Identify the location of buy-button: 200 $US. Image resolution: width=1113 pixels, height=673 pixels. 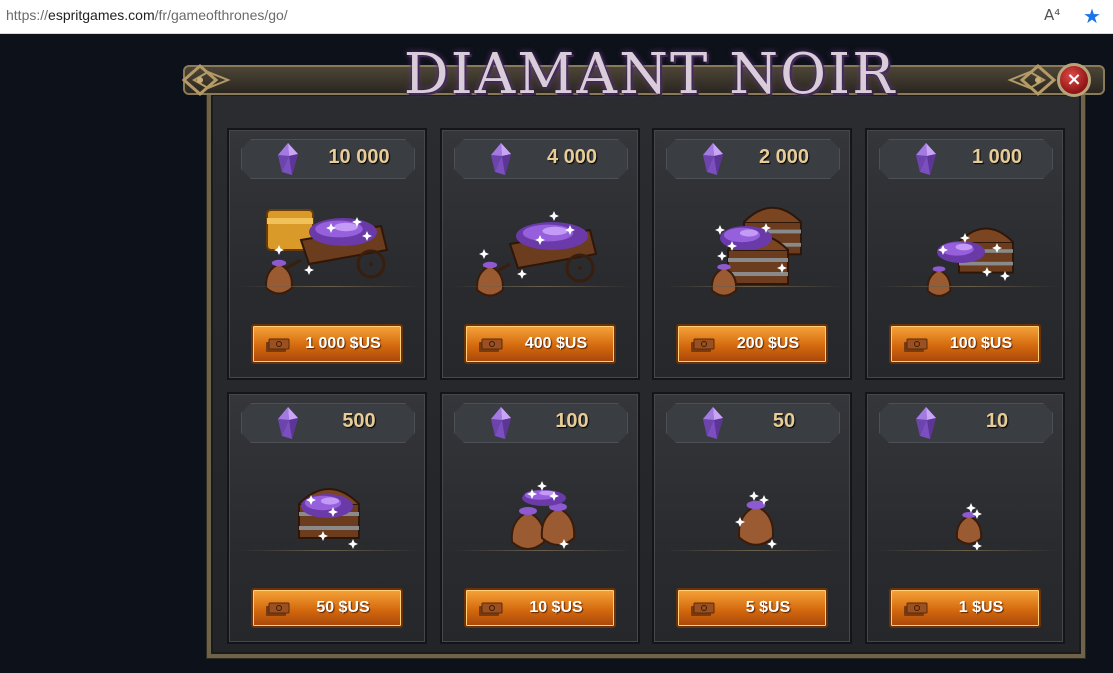
(752, 344).